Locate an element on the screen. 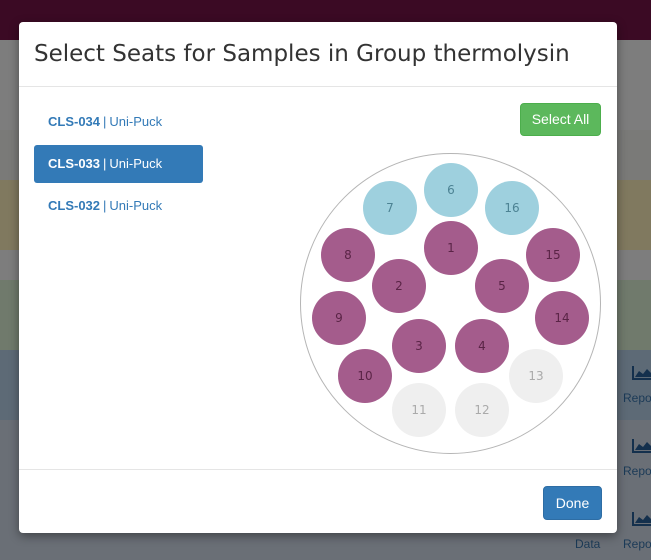  seat-7: 7 is located at coordinates (390, 208).